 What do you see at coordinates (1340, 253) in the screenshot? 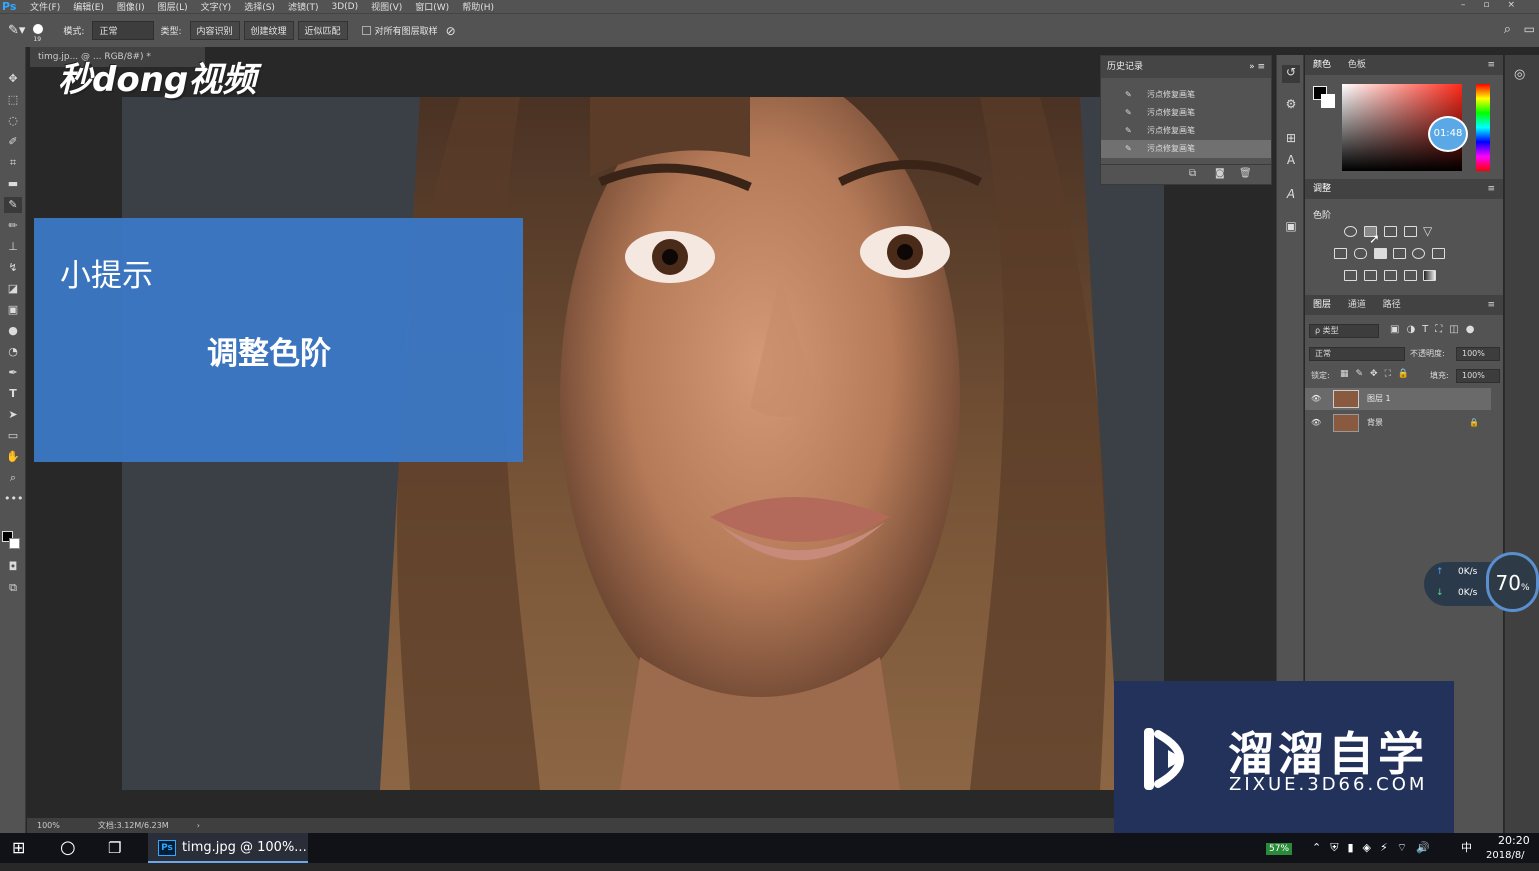
I see `hue-saturation-icon` at bounding box center [1340, 253].